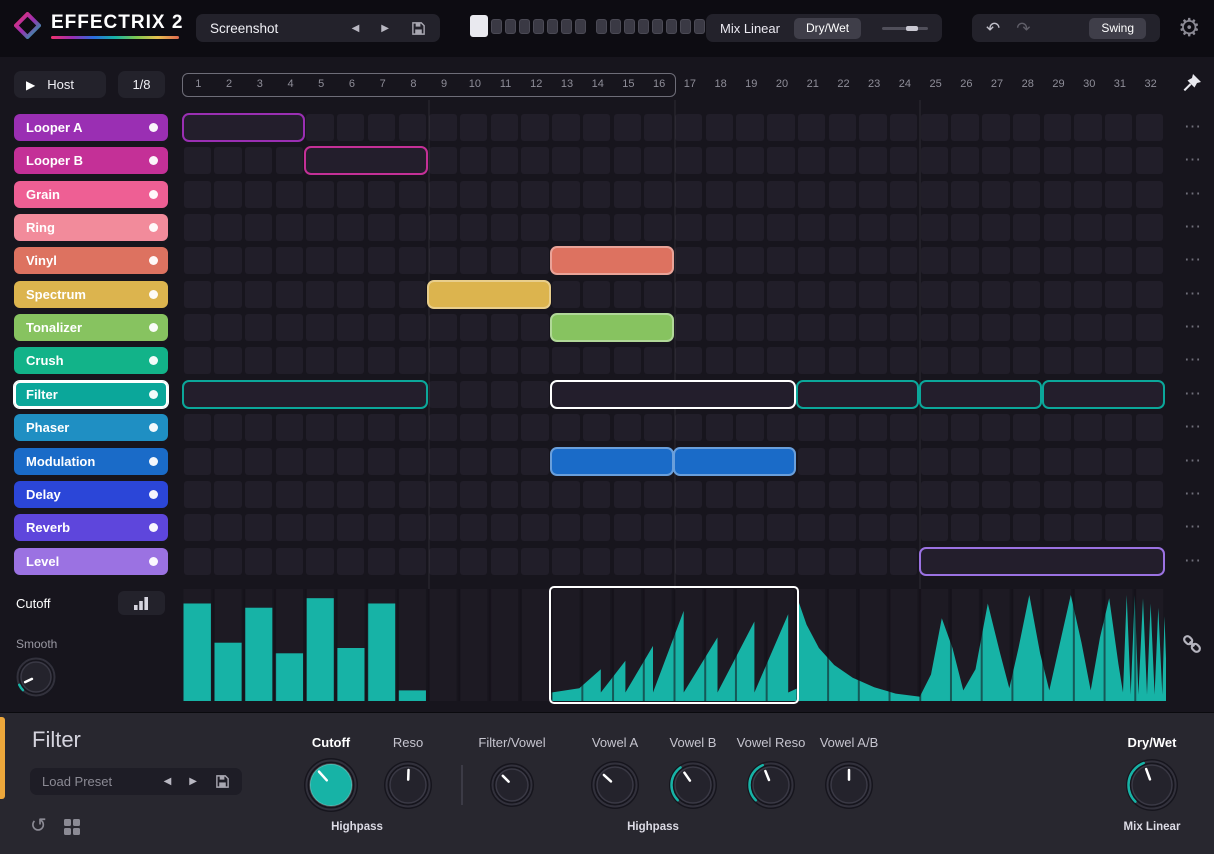 The width and height of the screenshot is (1214, 854). I want to click on block-looper-b, so click(366, 161).